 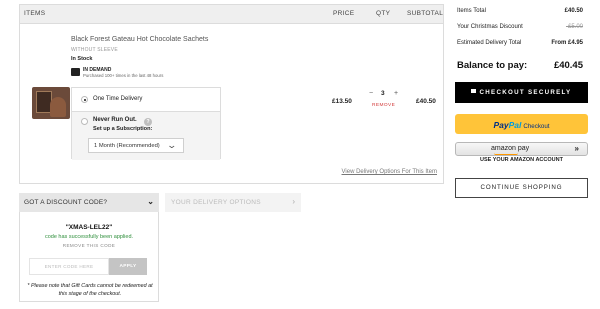 What do you see at coordinates (573, 11) in the screenshot?
I see `summary-value: £40.50` at bounding box center [573, 11].